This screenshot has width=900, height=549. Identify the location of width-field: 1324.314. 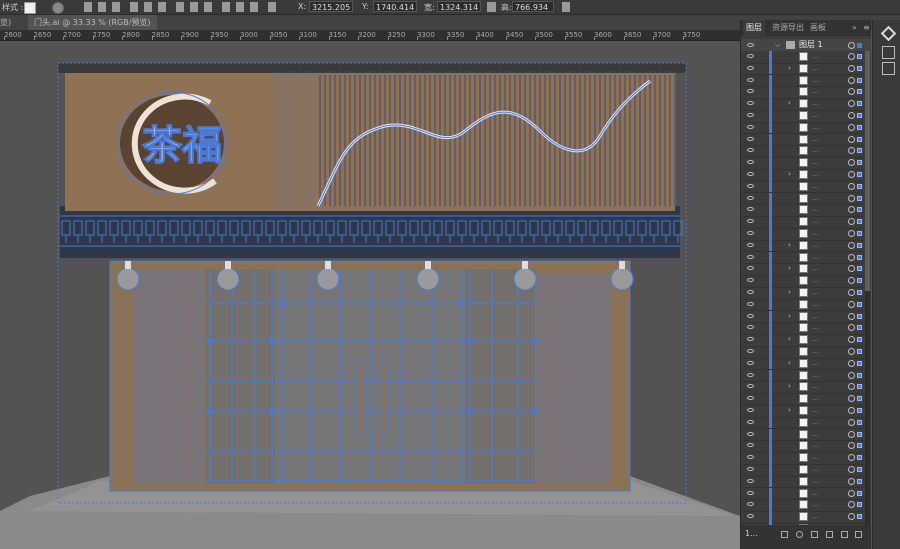
(459, 6).